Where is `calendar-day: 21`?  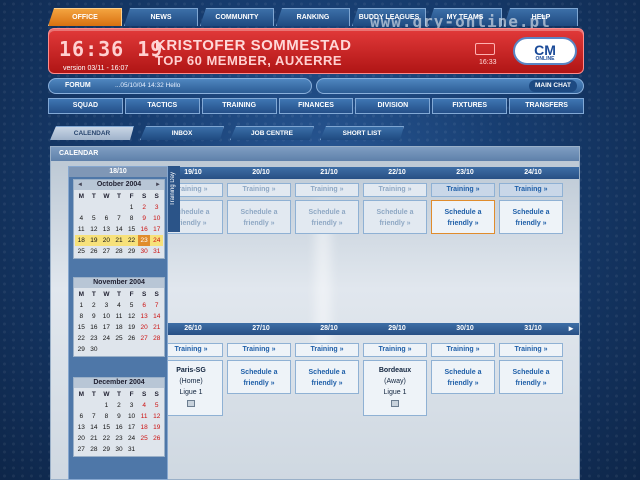 calendar-day: 21 is located at coordinates (156, 327).